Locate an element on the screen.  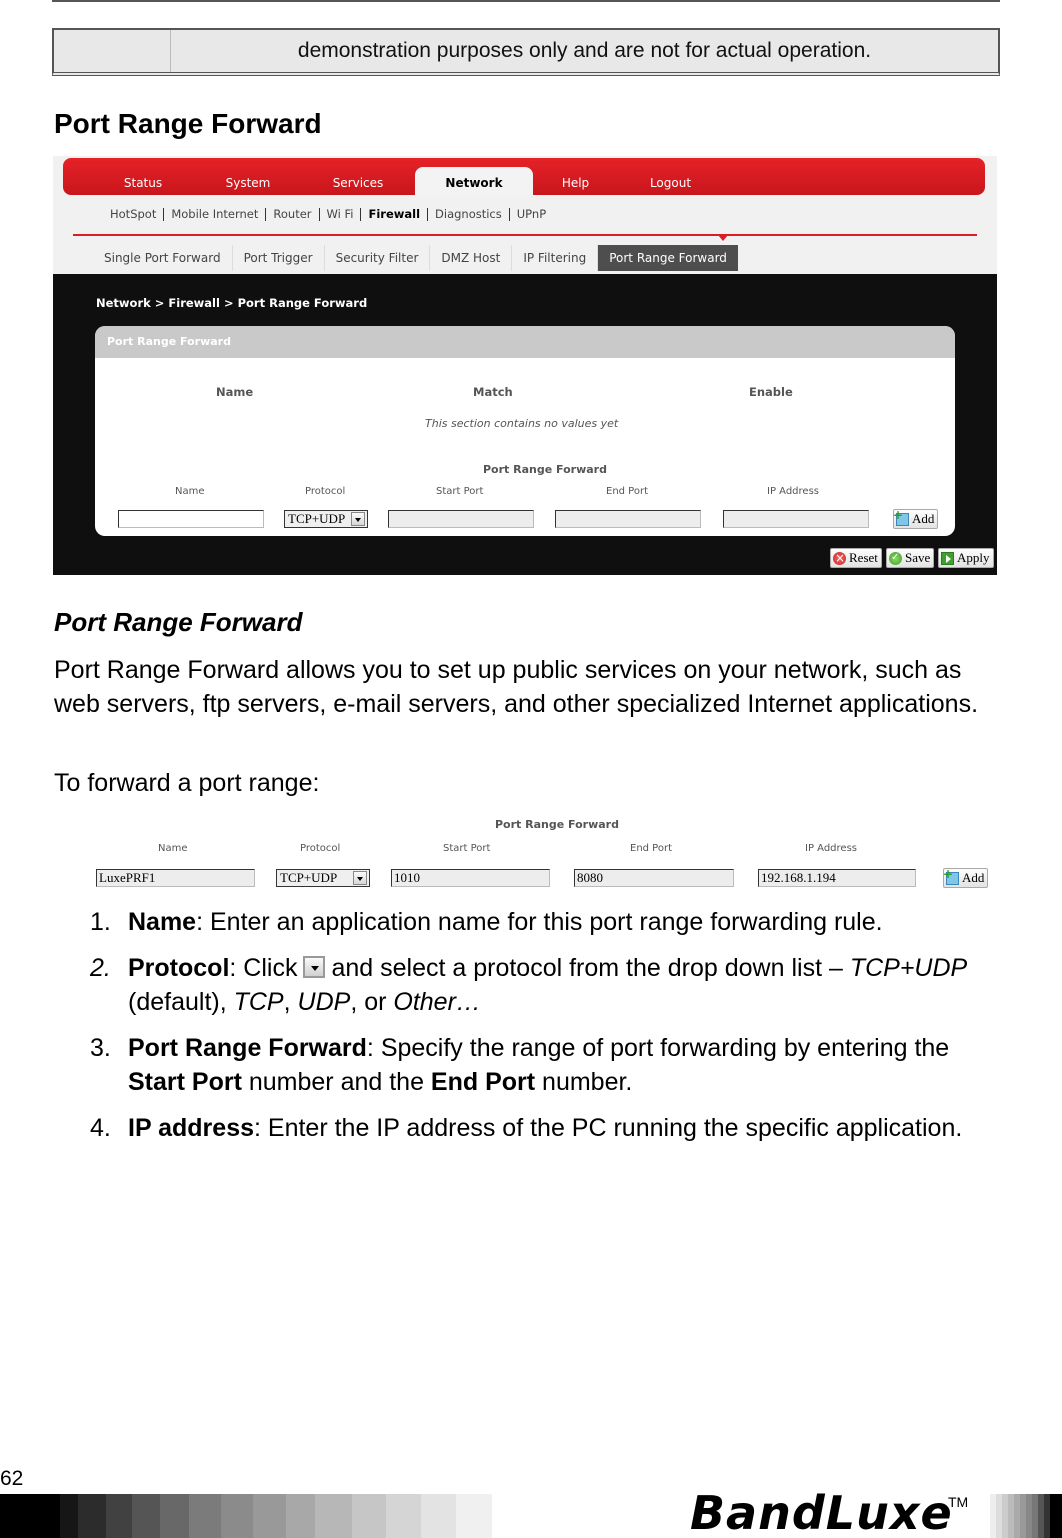
main-tab-status: Status is located at coordinates (143, 181).